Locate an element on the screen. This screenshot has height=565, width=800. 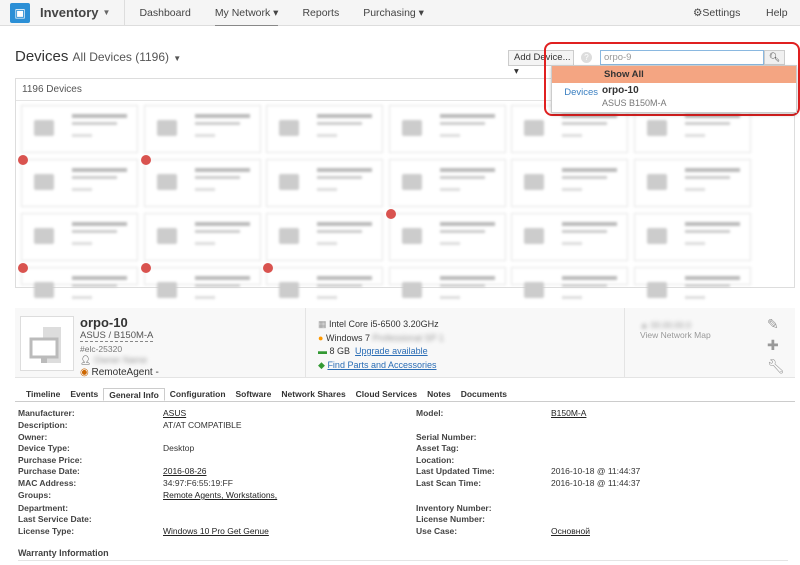
result-category: Devices is located at coordinates (581, 92).